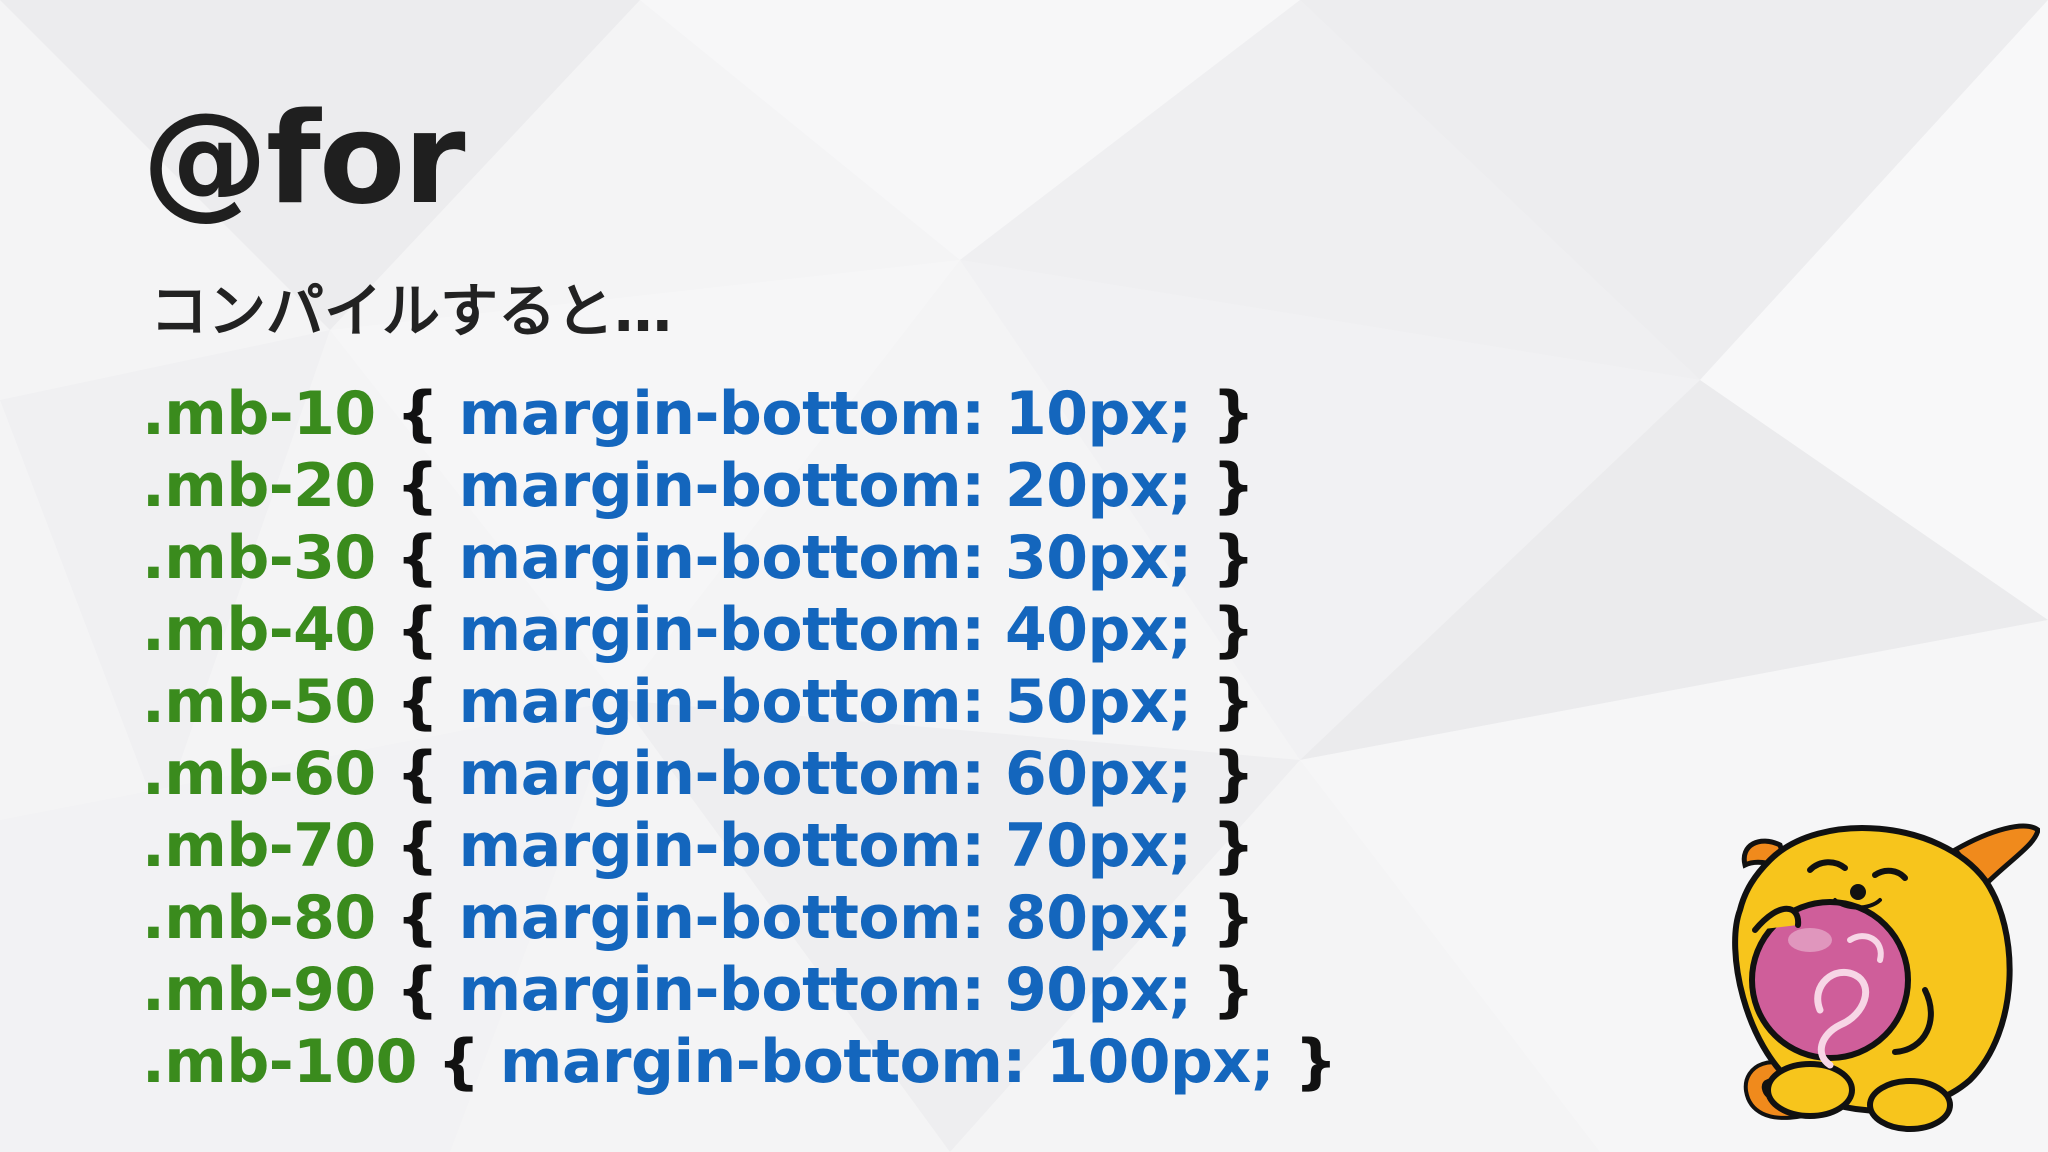 This screenshot has height=1152, width=2048. I want to click on code-line: .mb-20 { margin-bottom: 20px; }, so click(739, 486).